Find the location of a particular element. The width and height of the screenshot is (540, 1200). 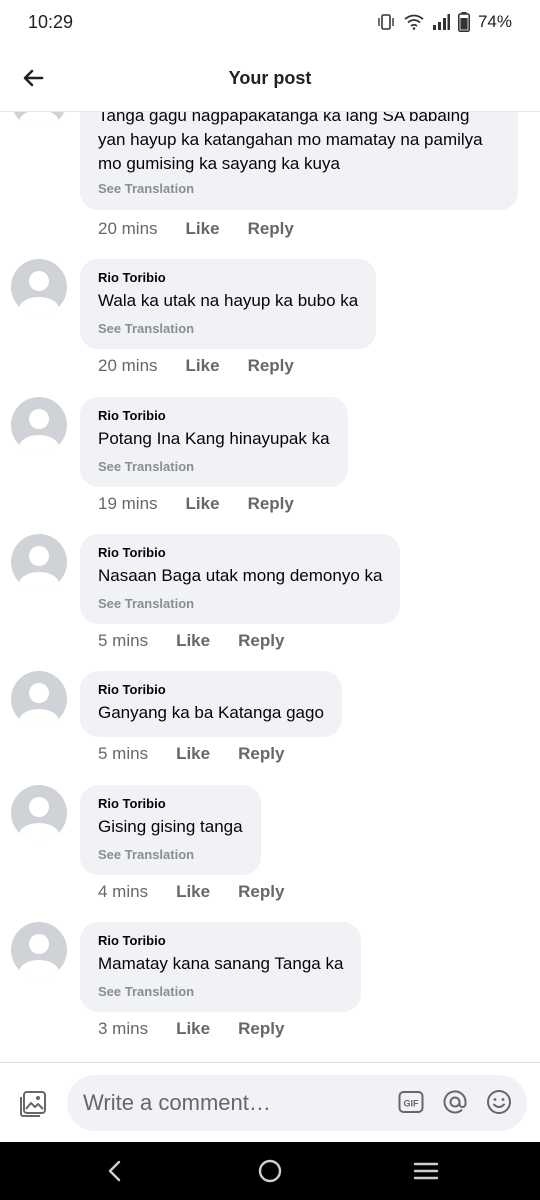

comment-text: Mamatay kana sanang Tanga ka is located at coordinates (221, 963).